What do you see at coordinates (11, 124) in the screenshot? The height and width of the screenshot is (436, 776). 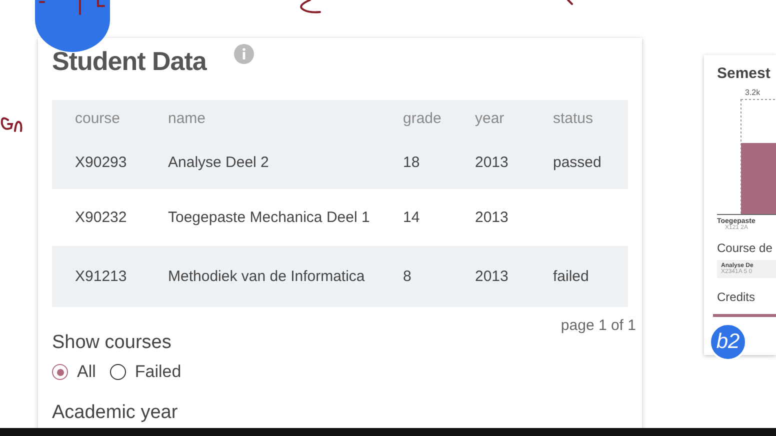 I see `handwriting-mark` at bounding box center [11, 124].